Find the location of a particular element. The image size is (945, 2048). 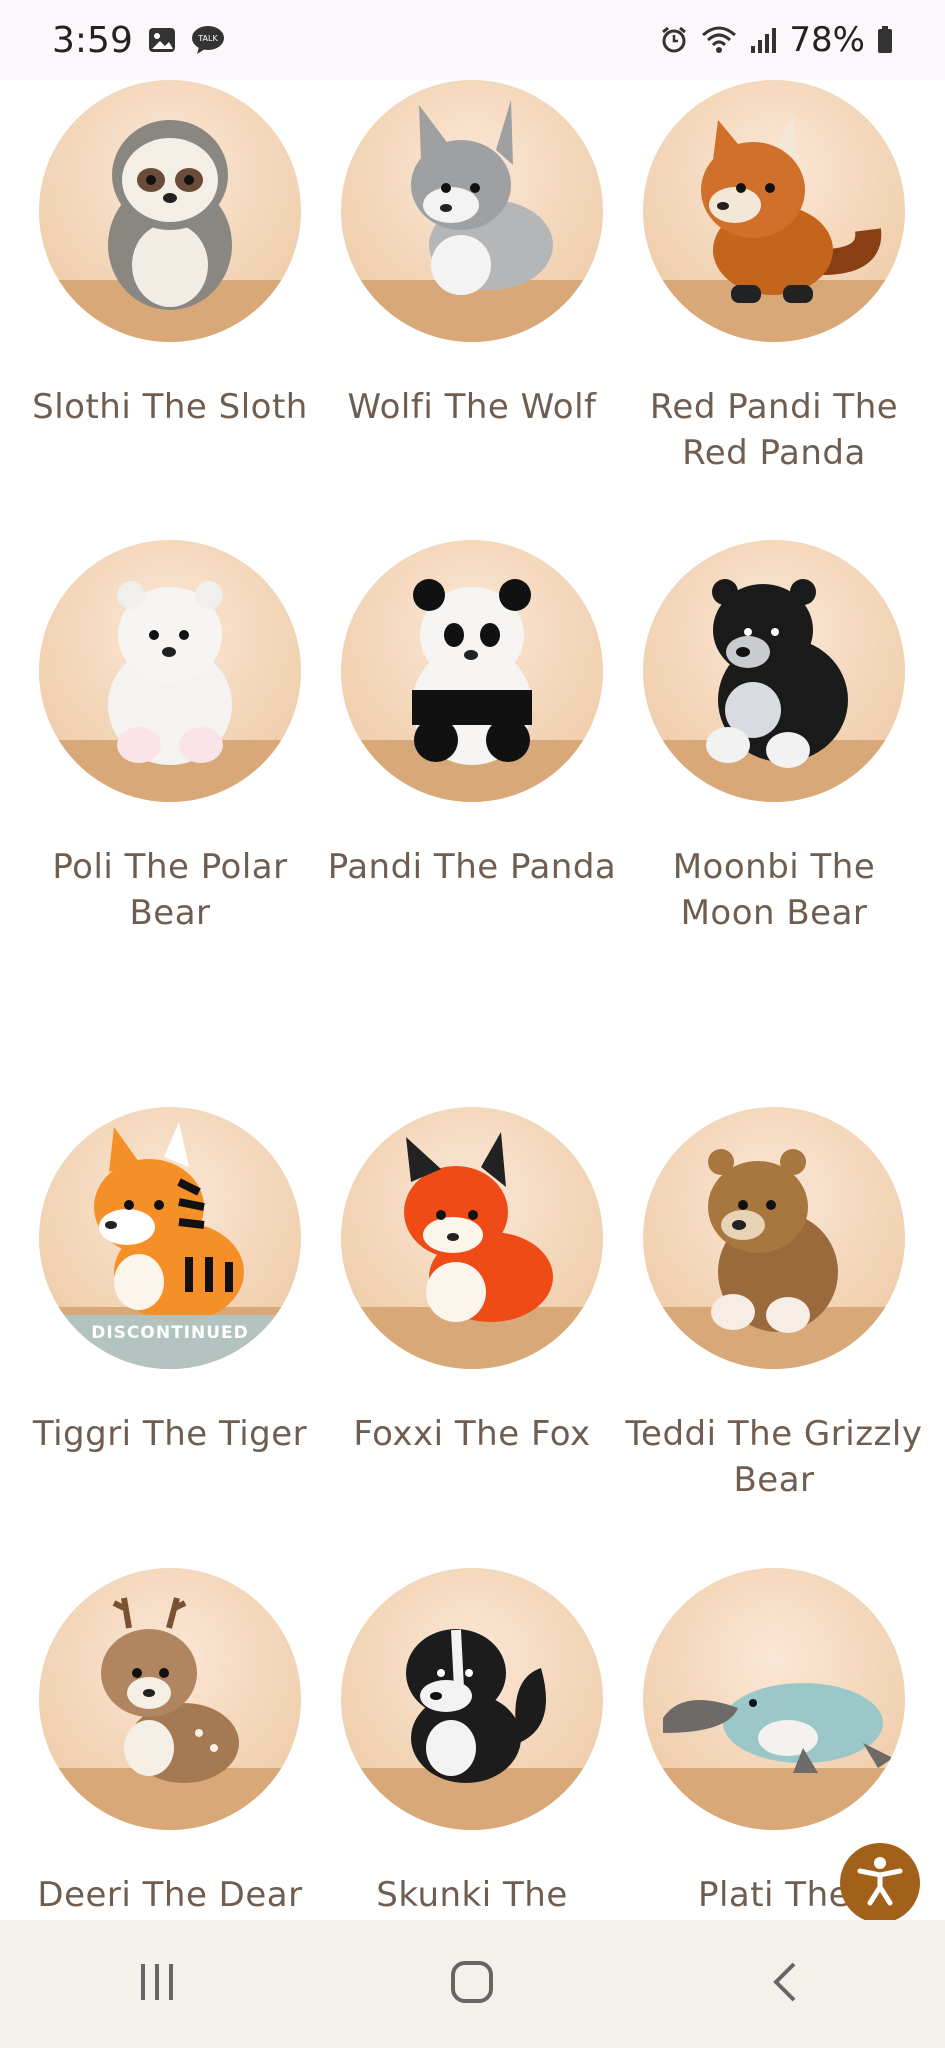

product-card: Slothi The Sloth is located at coordinates (170, 255).